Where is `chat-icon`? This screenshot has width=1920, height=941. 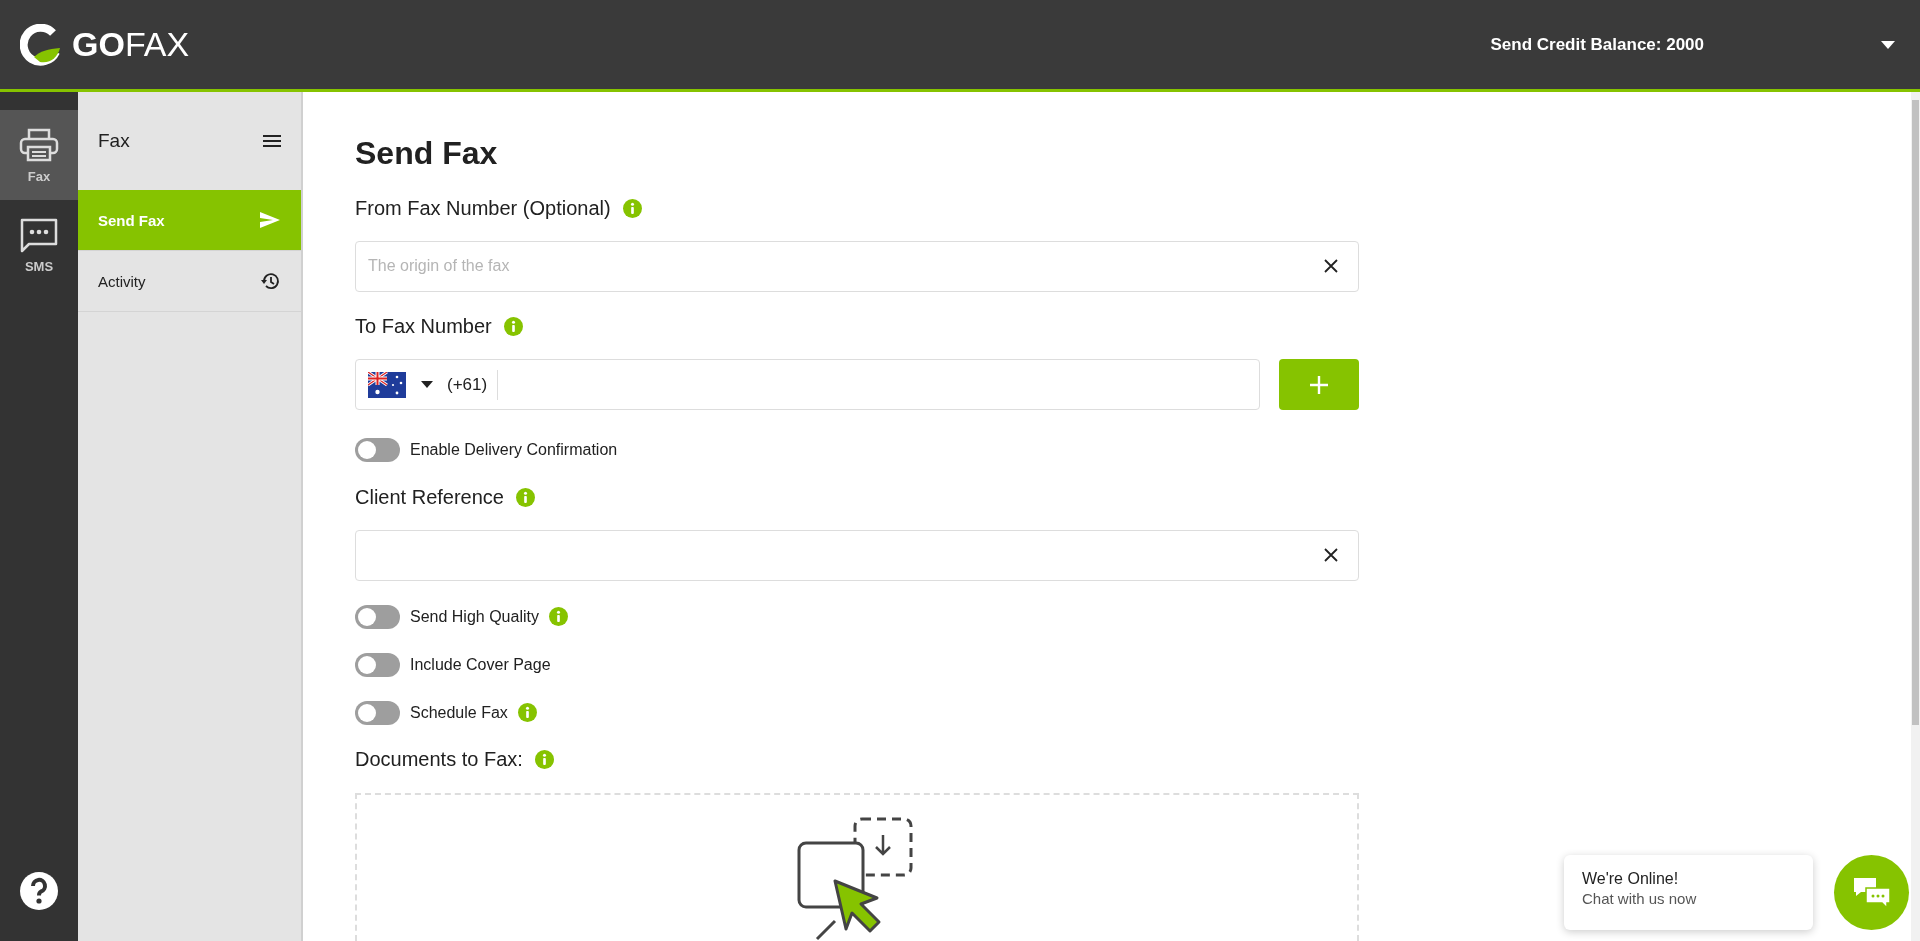
chat-icon is located at coordinates (39, 234).